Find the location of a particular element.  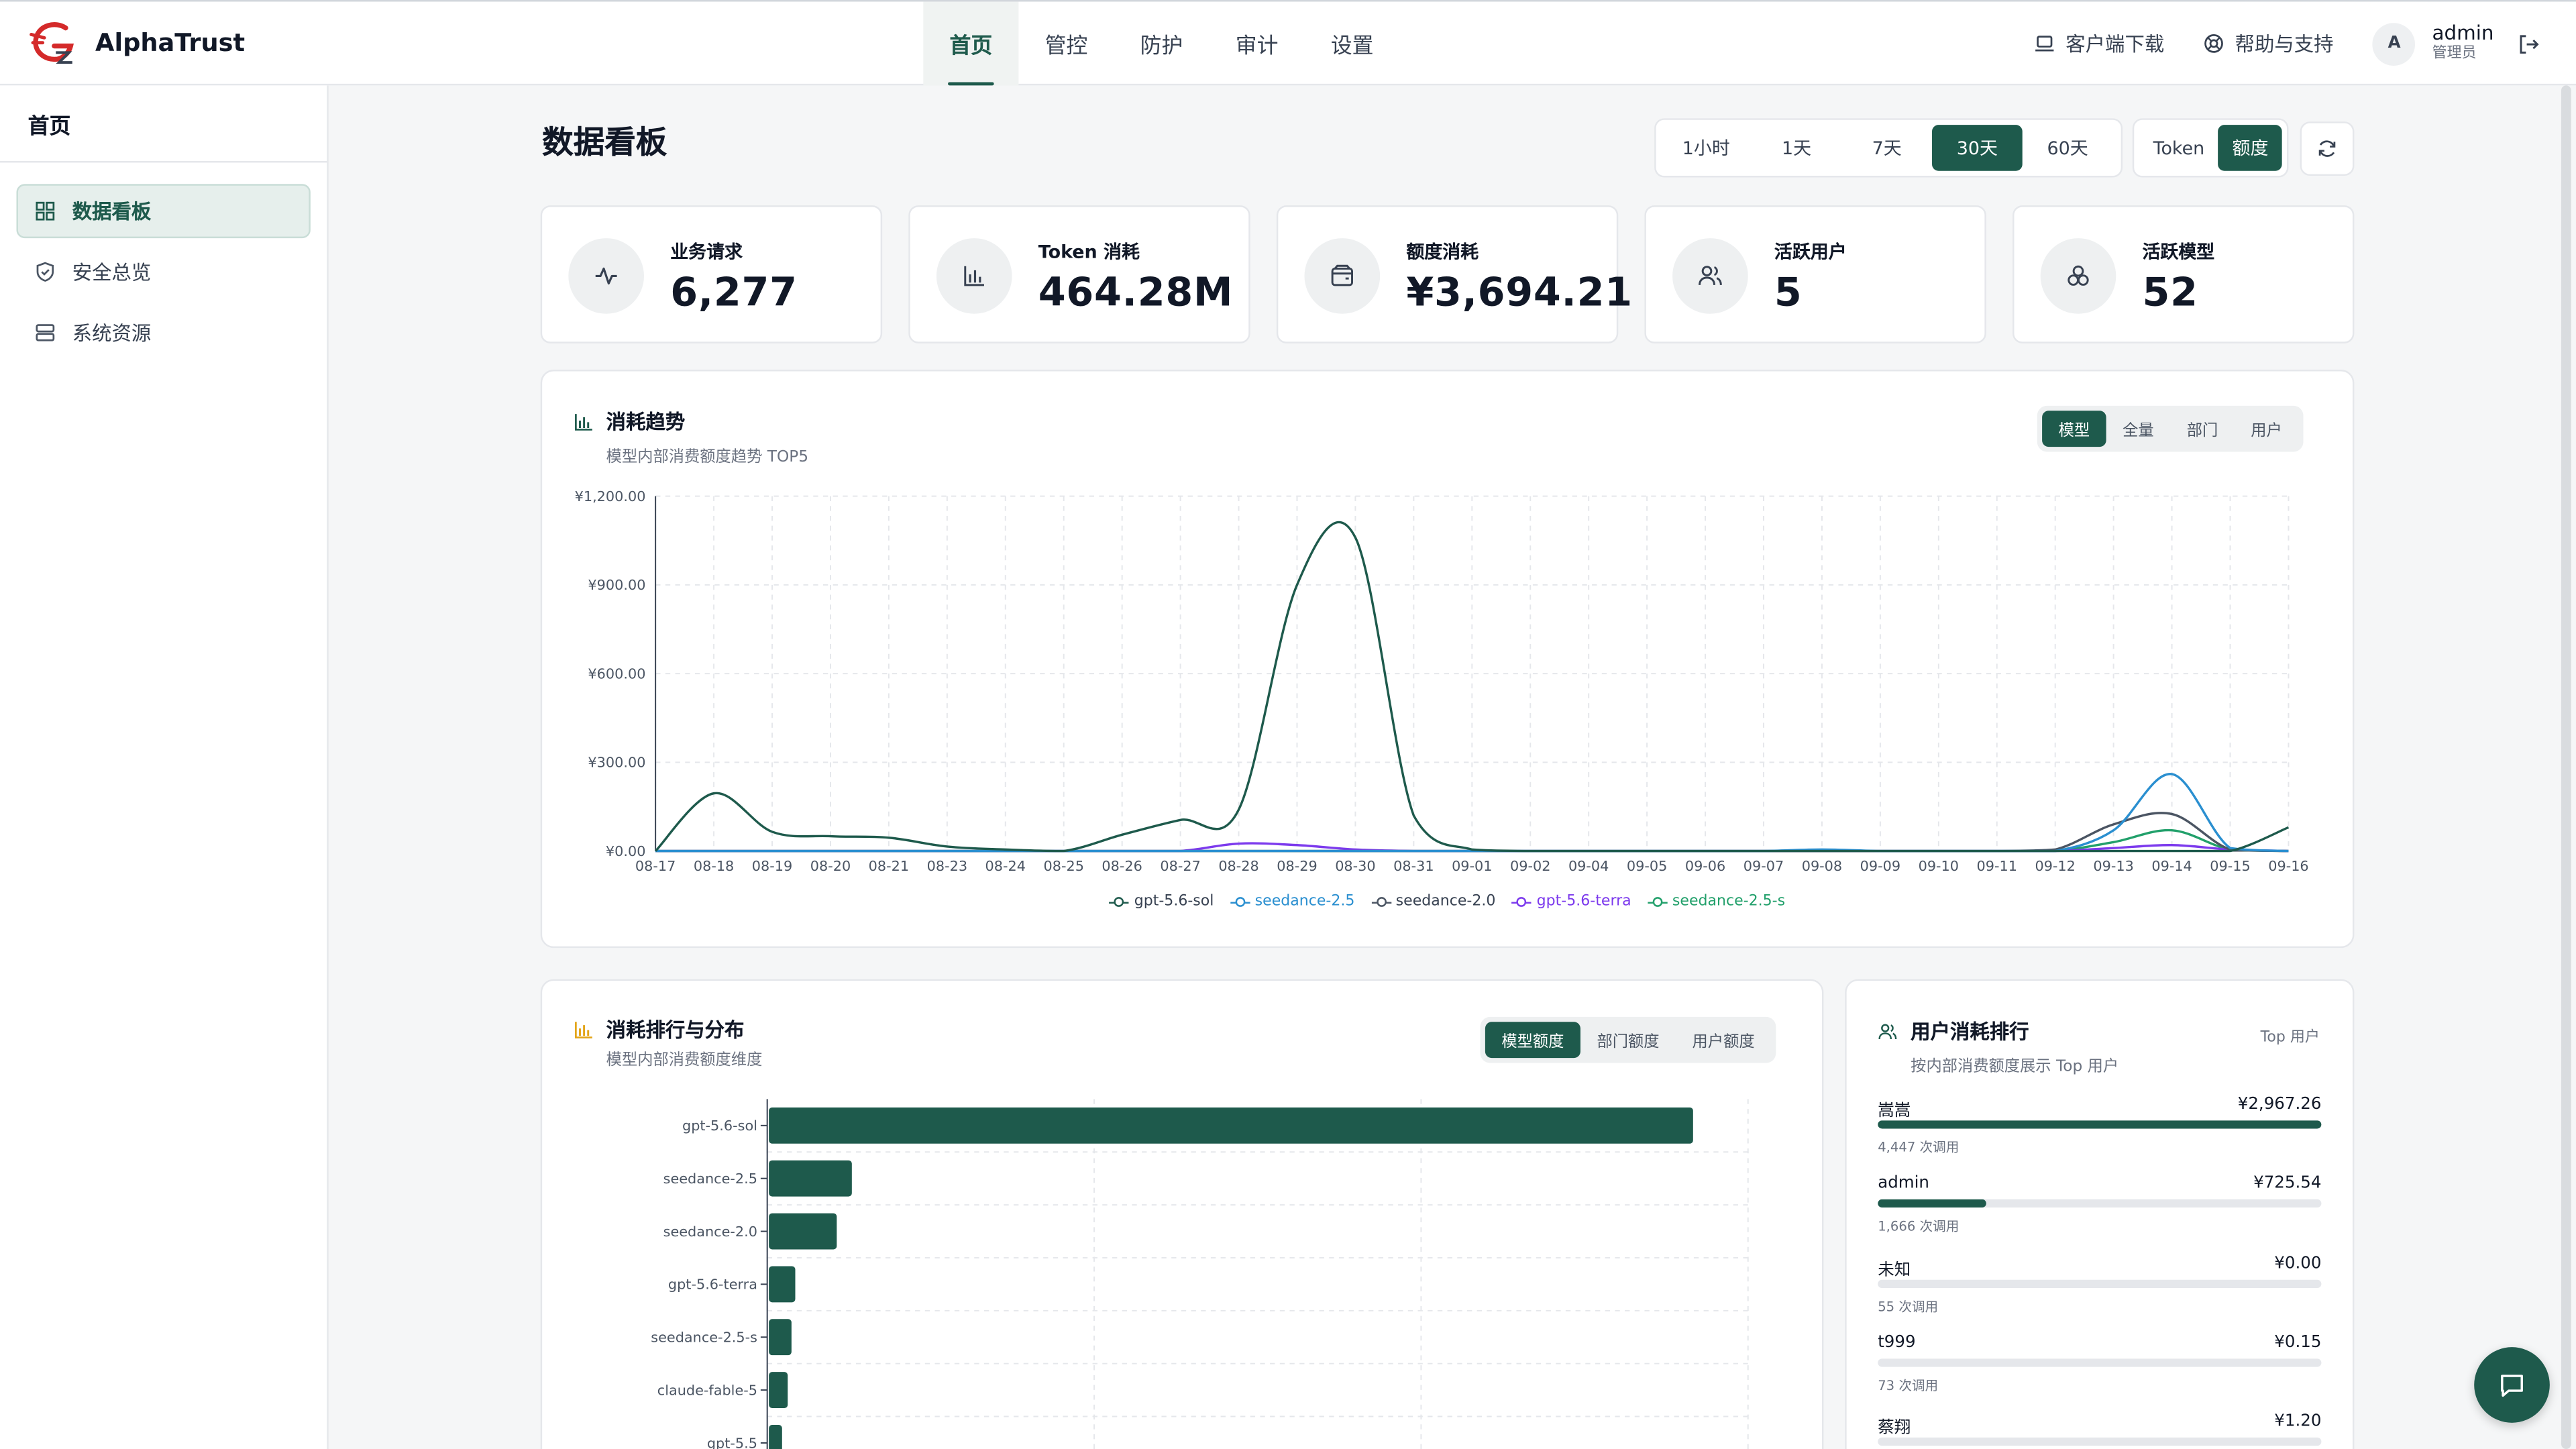

bar-gpt-5.5 is located at coordinates (775, 1437).